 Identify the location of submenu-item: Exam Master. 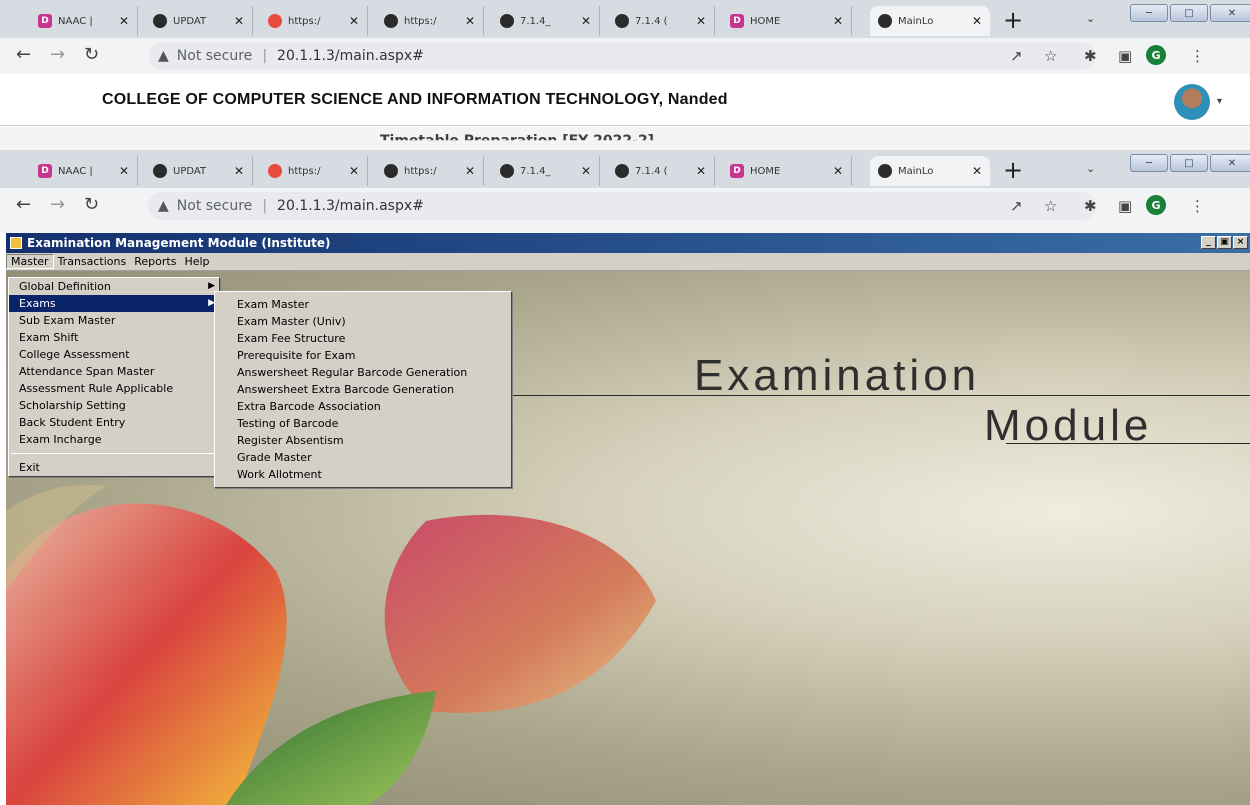
(363, 304).